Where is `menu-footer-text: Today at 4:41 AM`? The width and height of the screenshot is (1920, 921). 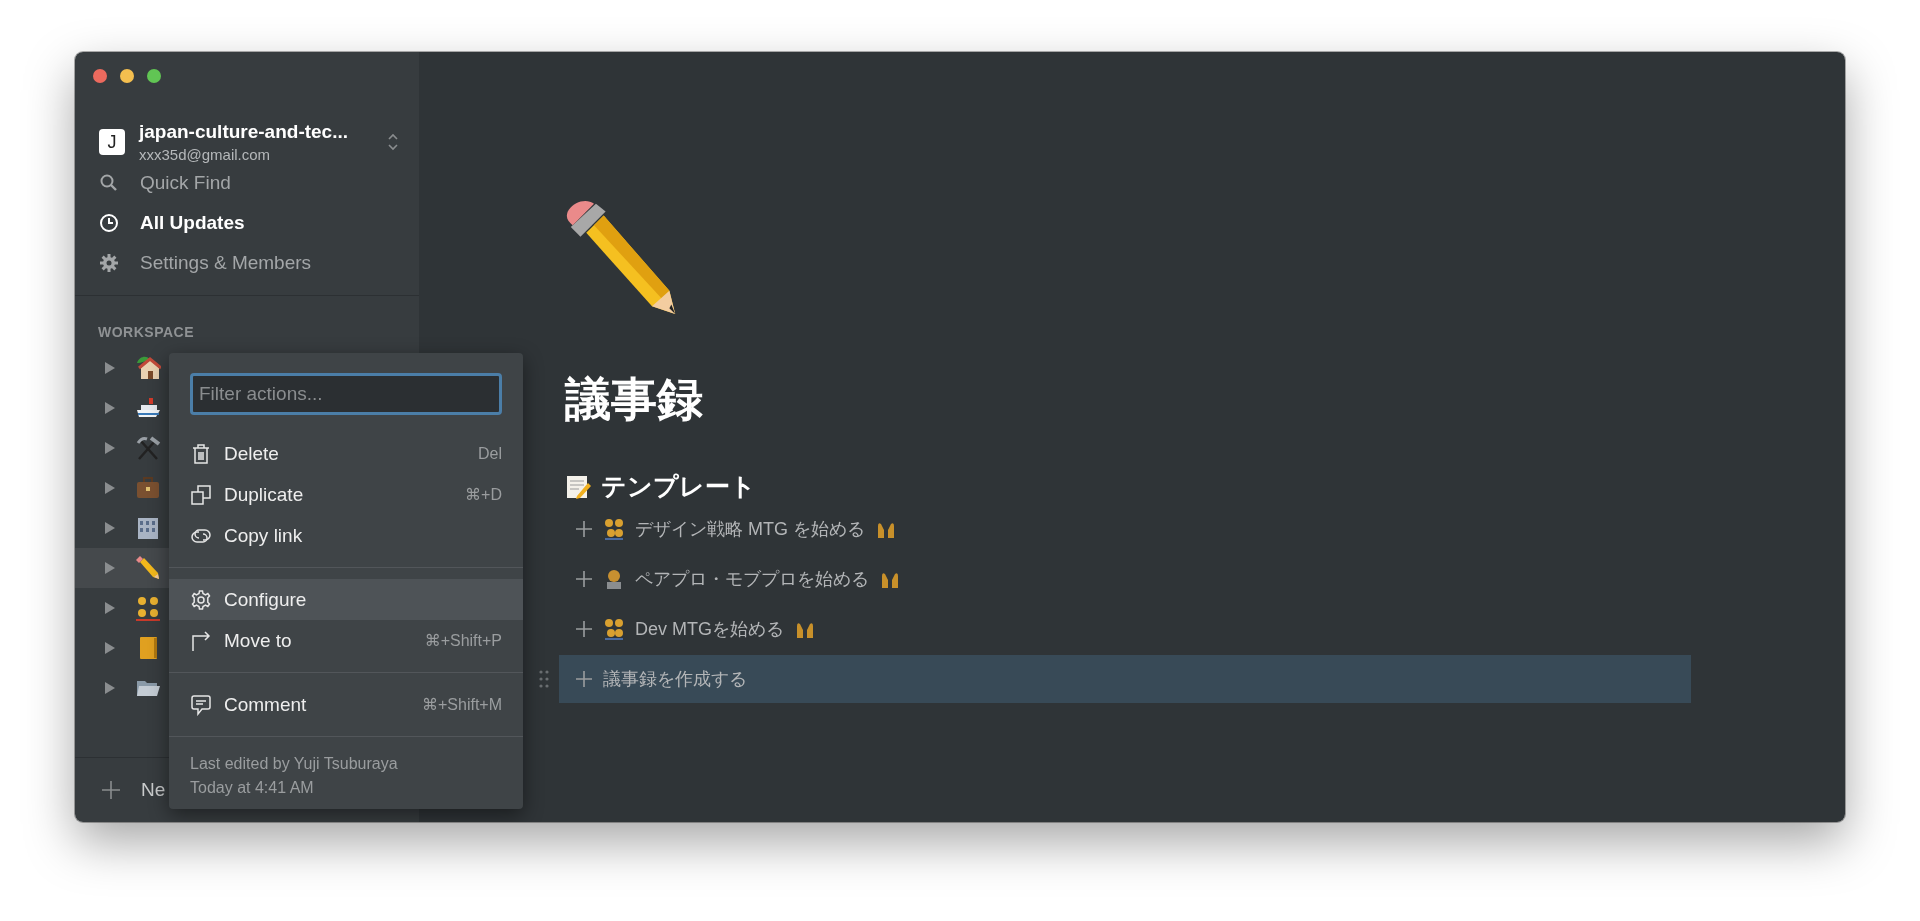
menu-footer-text: Today at 4:41 AM is located at coordinates (252, 788).